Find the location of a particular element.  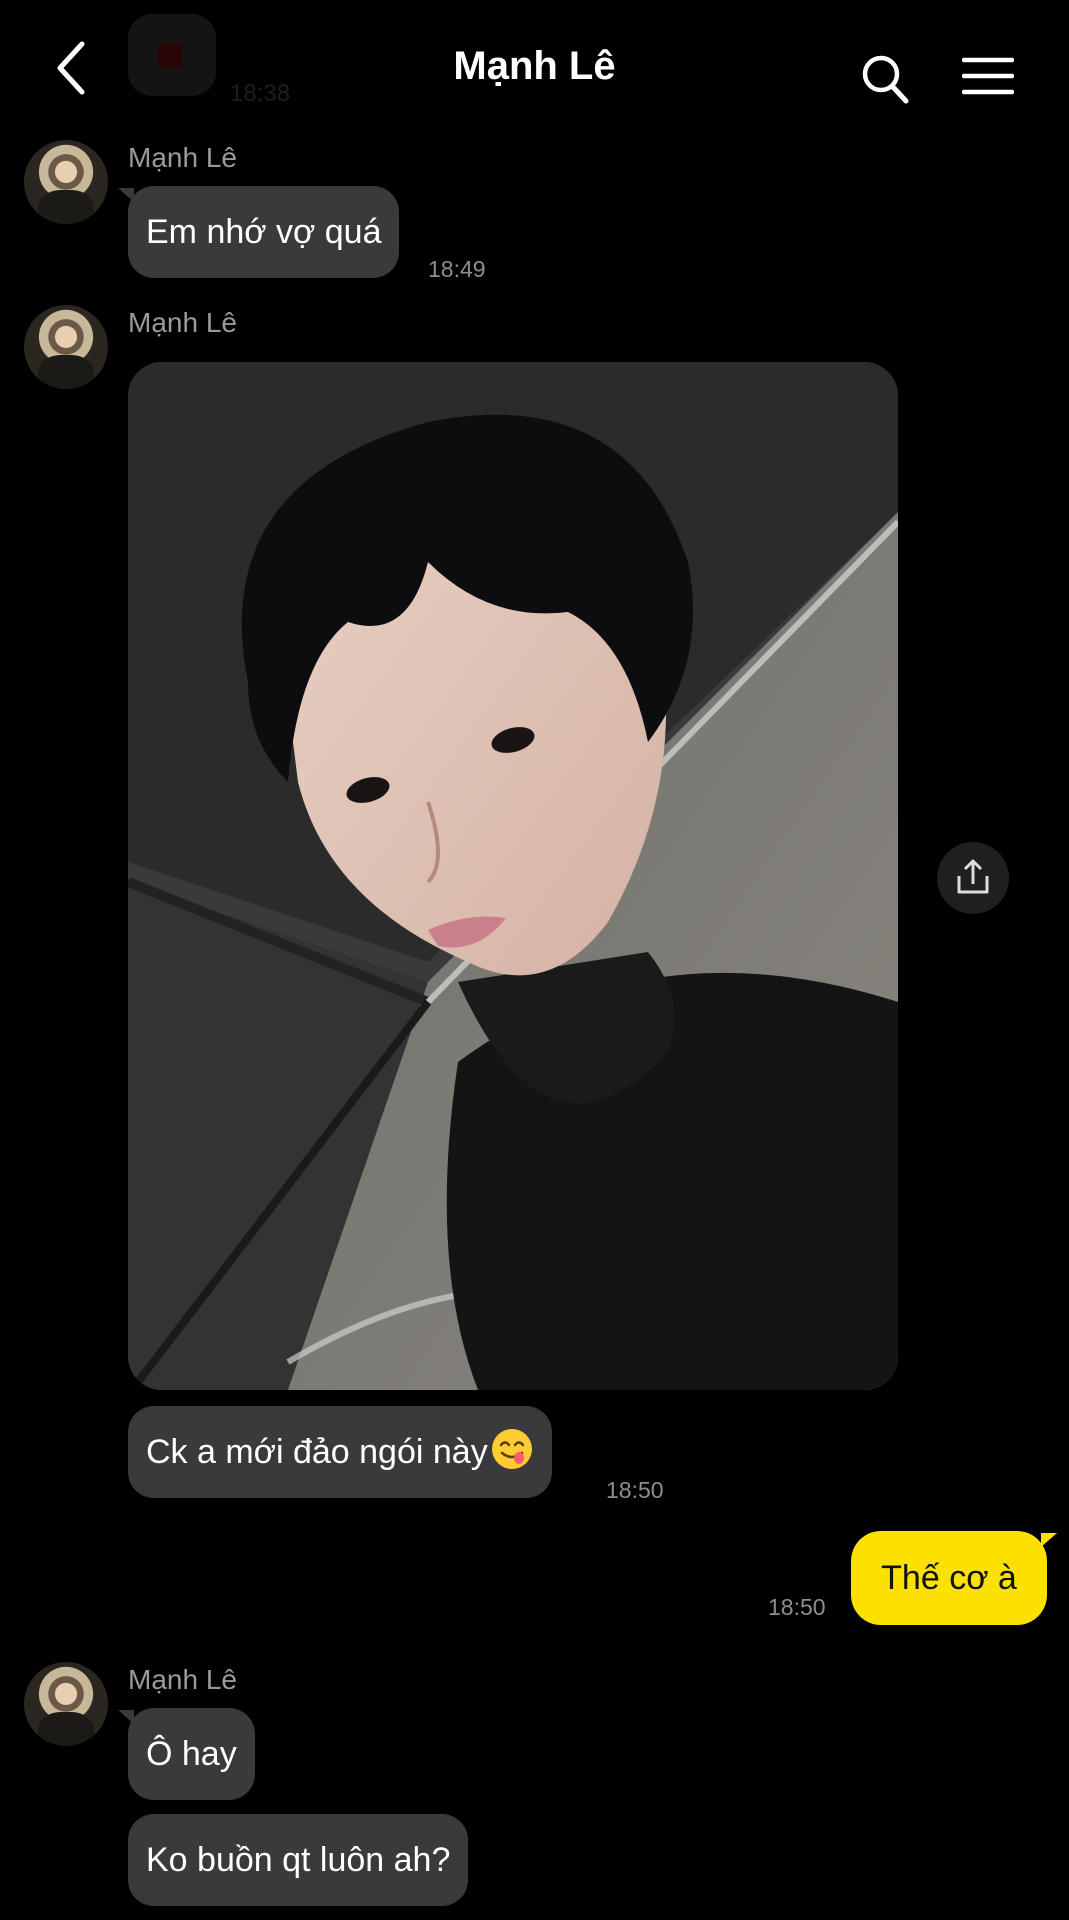

message-bubble: Ô hay is located at coordinates (186, 1754).